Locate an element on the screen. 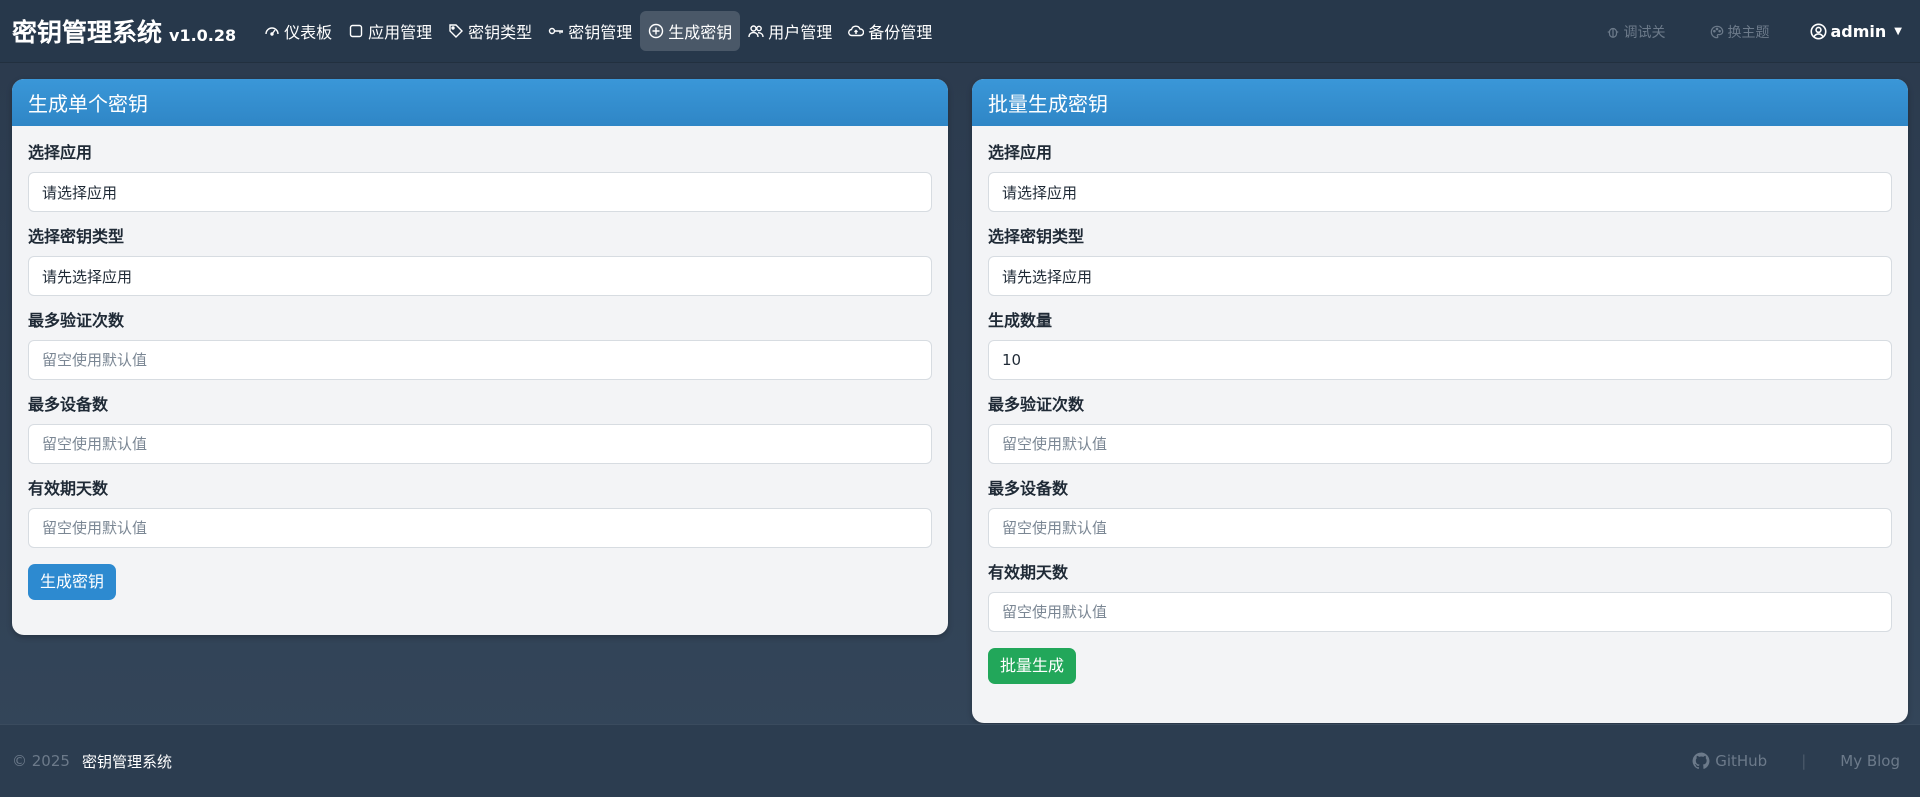 The height and width of the screenshot is (797, 1920). nav-right: 调试关 换主题 admin ▼ is located at coordinates (1732, 31).